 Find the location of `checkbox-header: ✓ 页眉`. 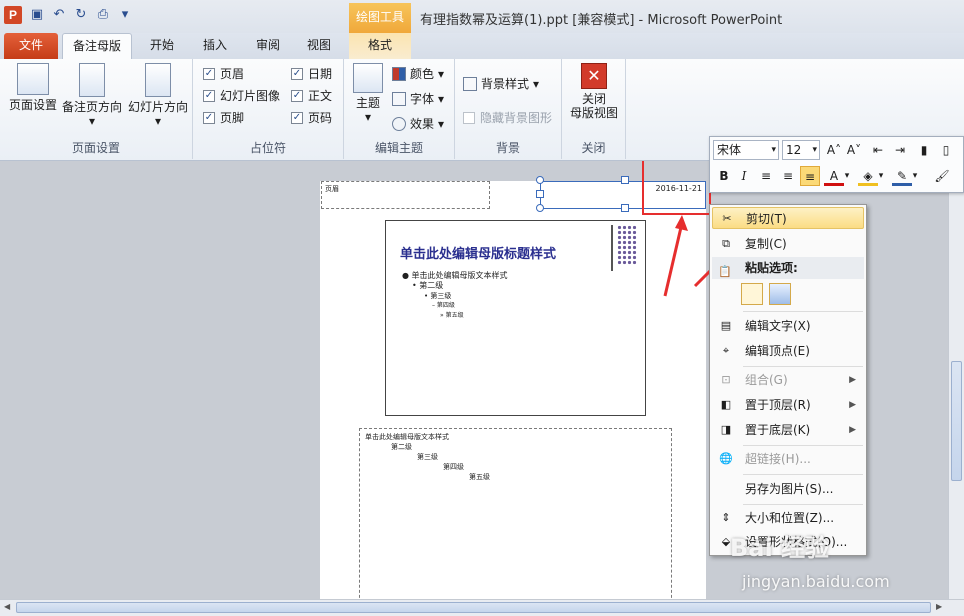

checkbox-header: ✓ 页眉 is located at coordinates (223, 73).